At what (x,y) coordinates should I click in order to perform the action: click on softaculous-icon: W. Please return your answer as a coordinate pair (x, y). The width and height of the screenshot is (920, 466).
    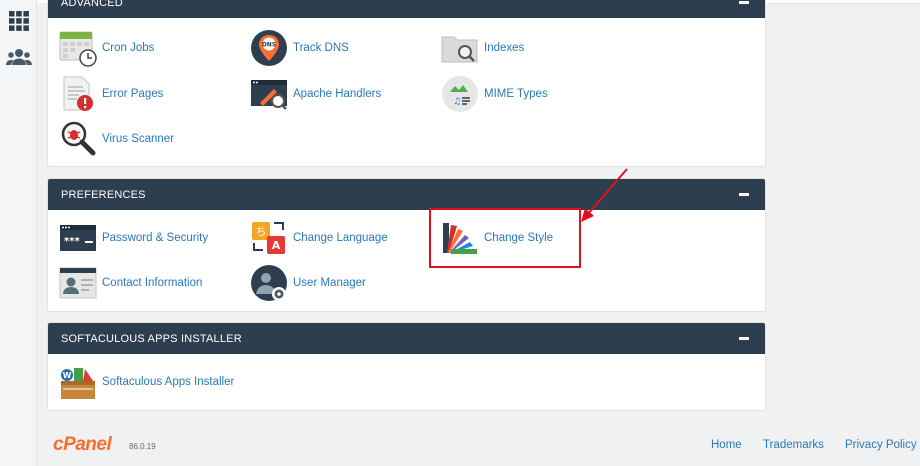
    Looking at the image, I should click on (78, 383).